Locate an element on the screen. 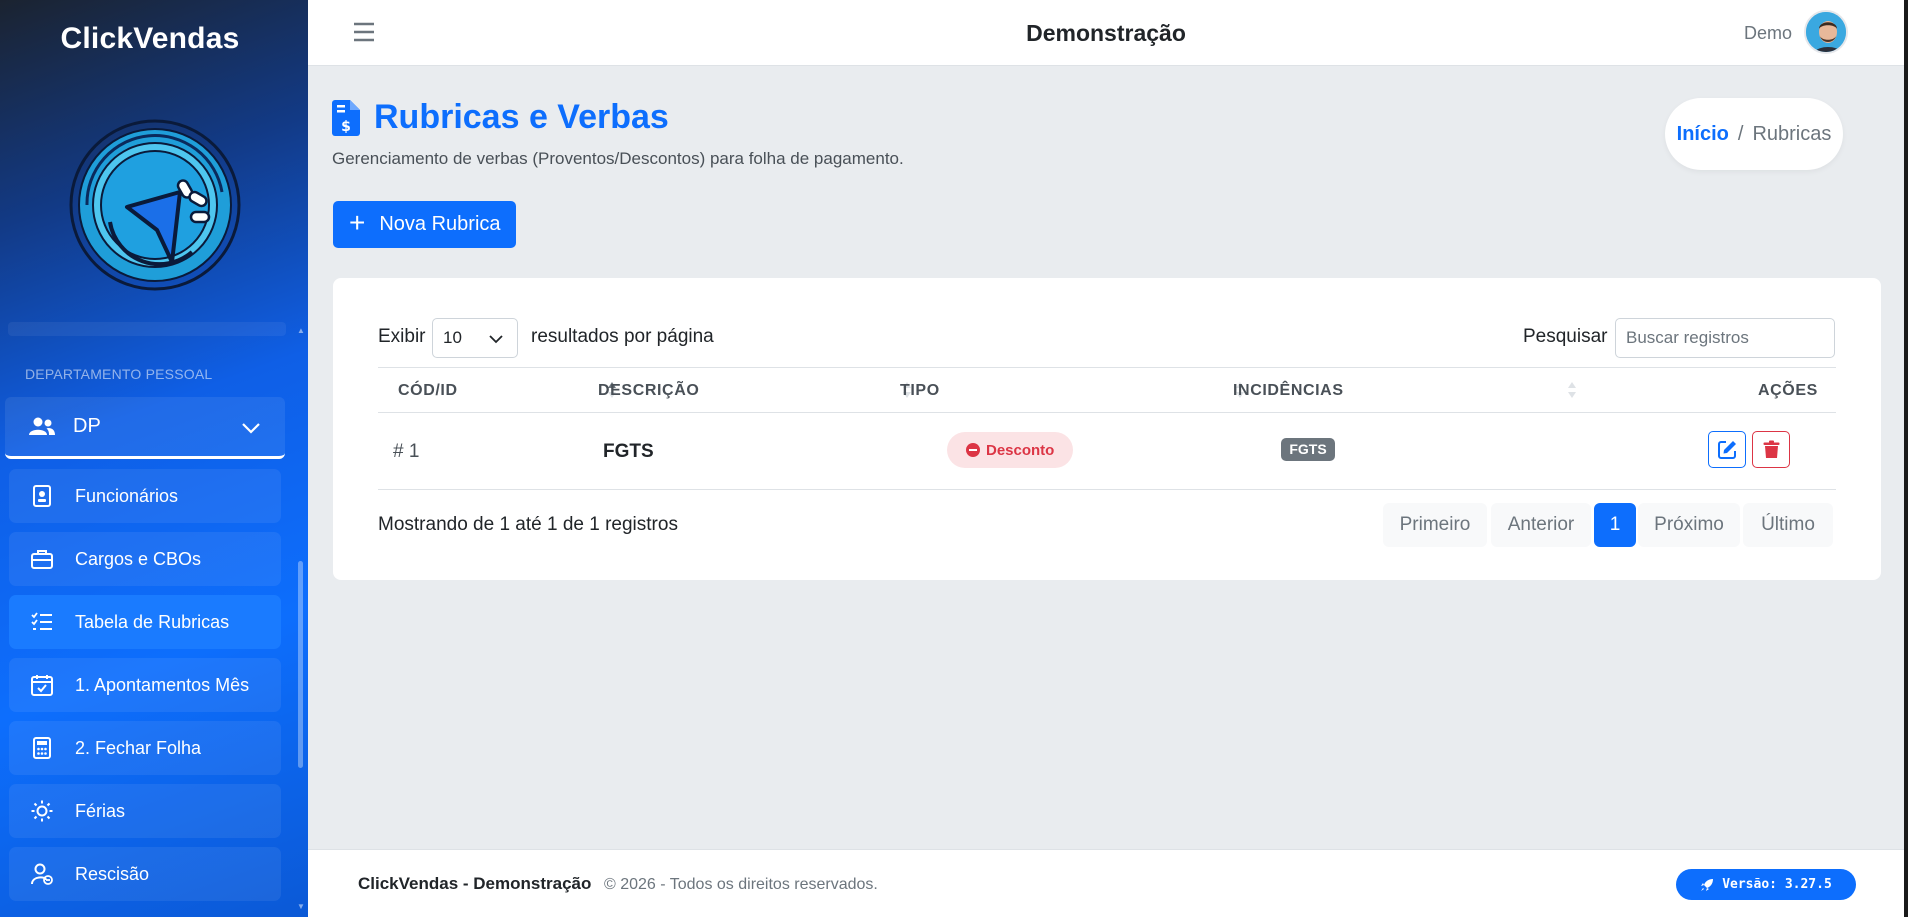  column-header-incidencias: INCIDÊNCIAS is located at coordinates (1288, 391).